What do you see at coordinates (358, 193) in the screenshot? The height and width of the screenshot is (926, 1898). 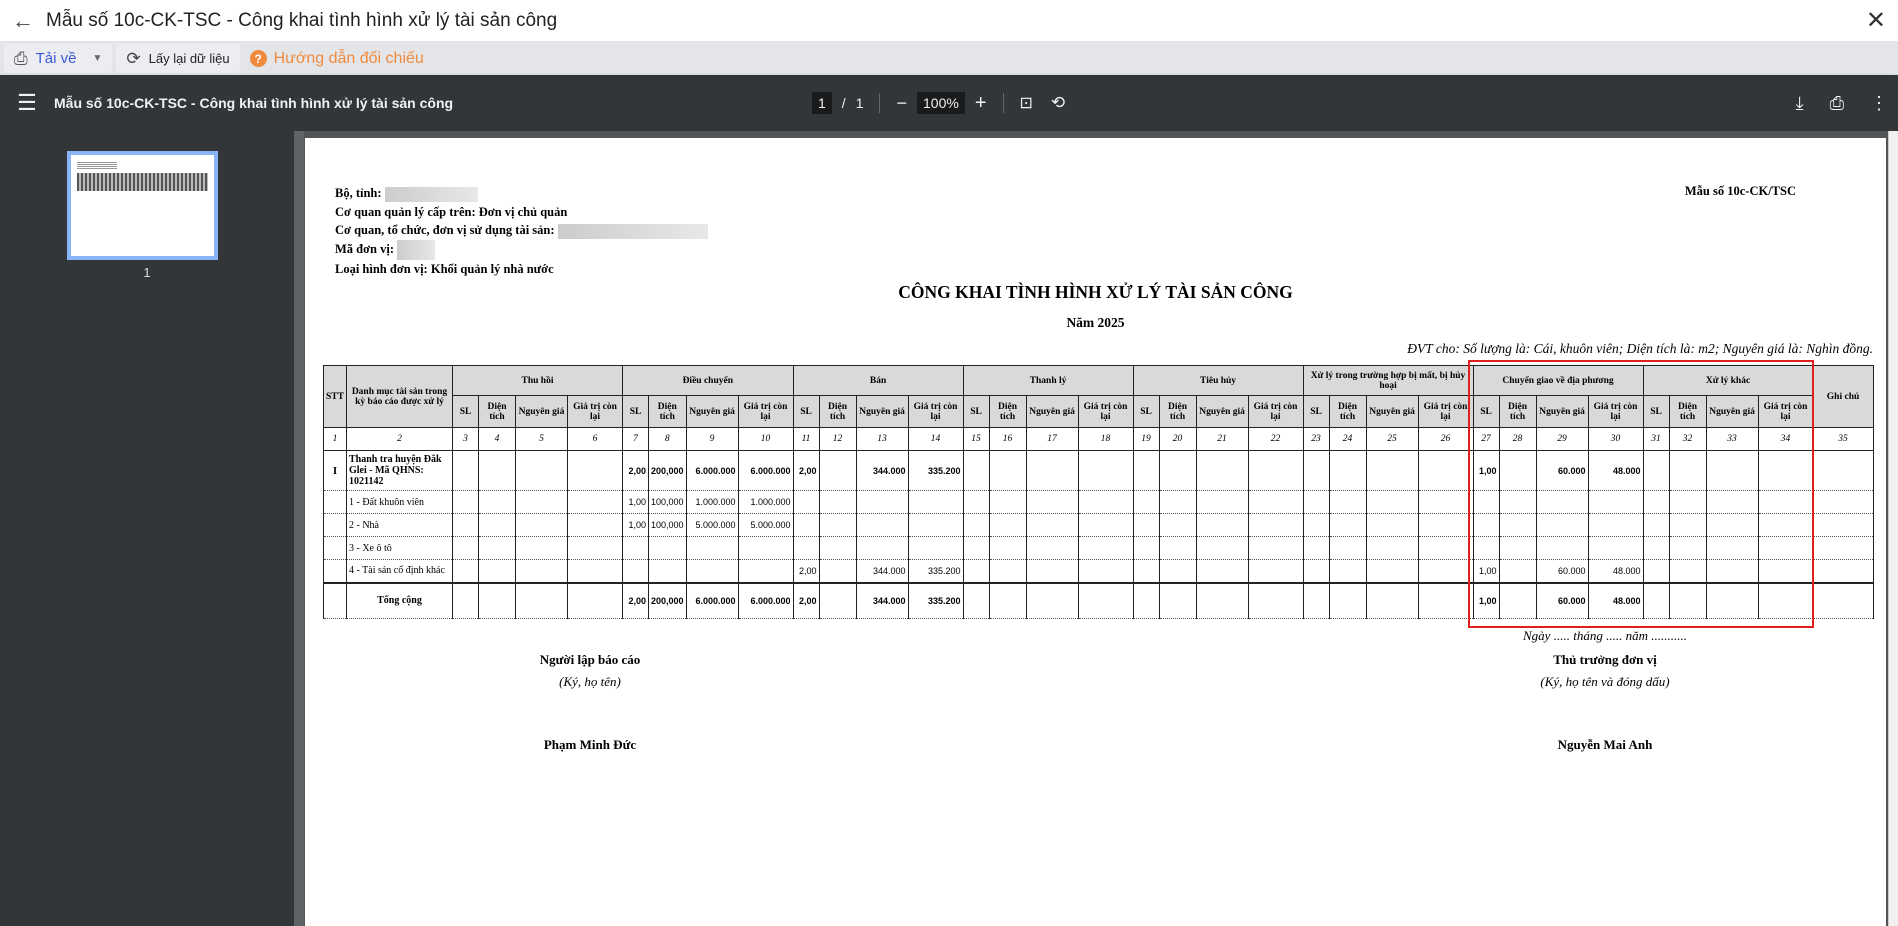 I see `ministry-label: Bộ, tỉnh:` at bounding box center [358, 193].